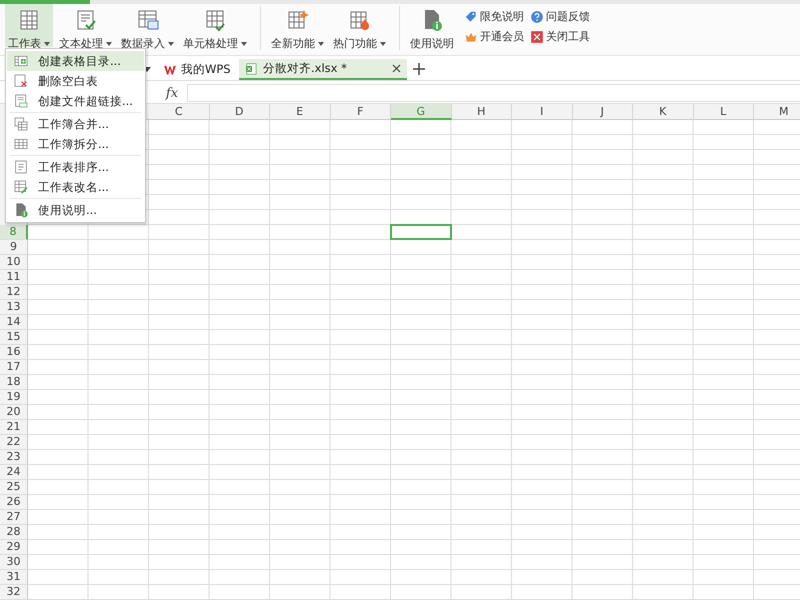 This screenshot has width=800, height=600. What do you see at coordinates (14, 397) in the screenshot?
I see `row-header: 19` at bounding box center [14, 397].